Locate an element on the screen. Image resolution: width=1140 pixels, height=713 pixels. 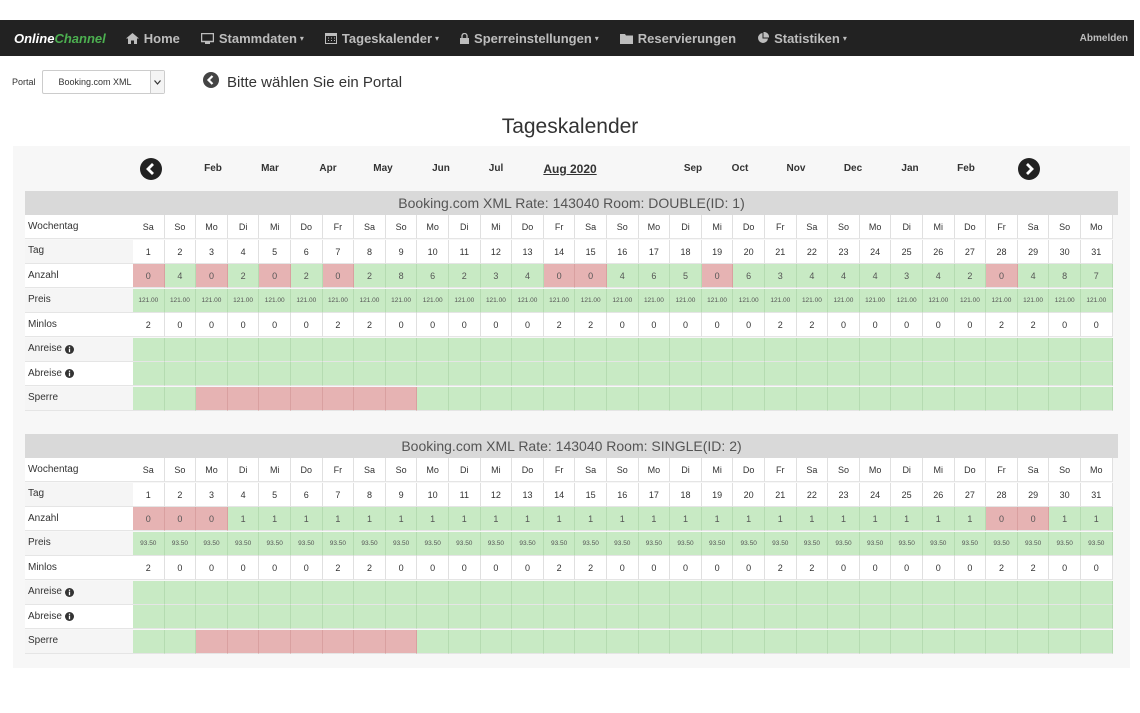
nav-statistiken: Statistiken ▾ is located at coordinates (802, 38).